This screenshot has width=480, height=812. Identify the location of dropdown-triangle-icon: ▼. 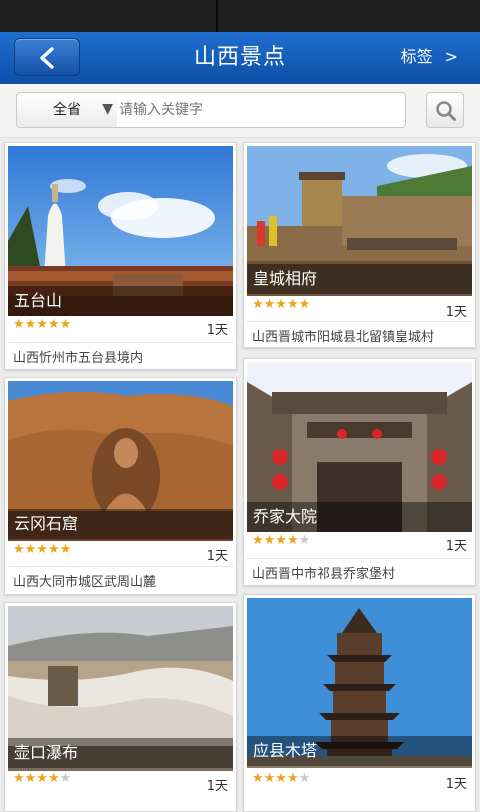
(107, 109).